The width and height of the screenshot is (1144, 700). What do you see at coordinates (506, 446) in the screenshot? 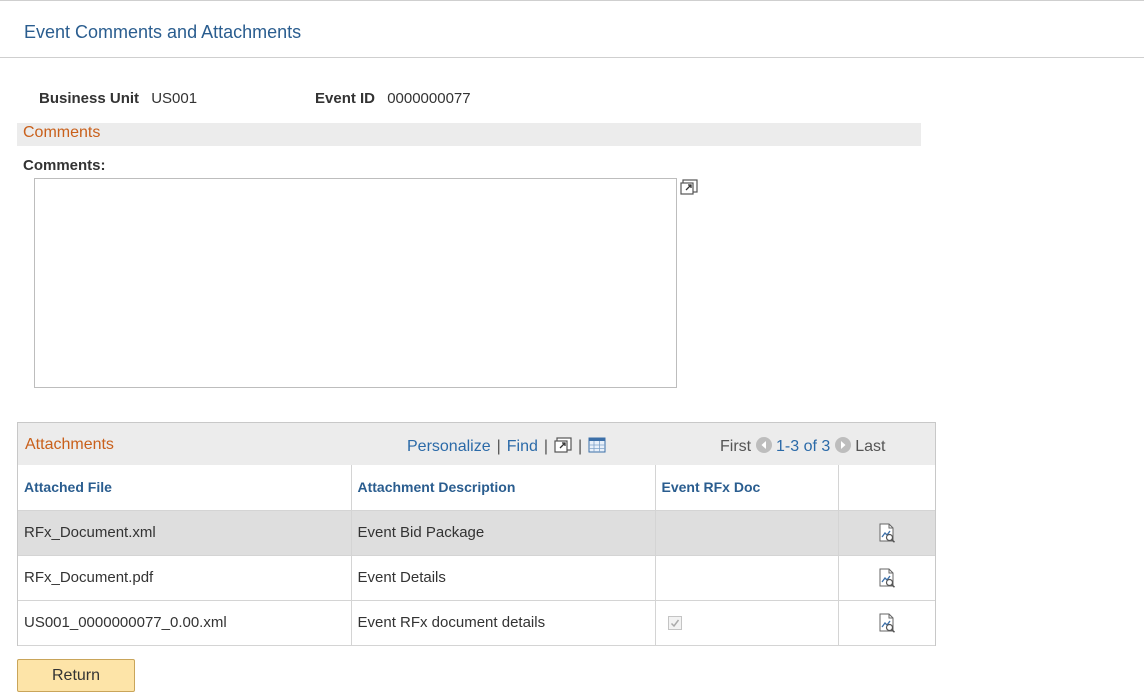
I see `grid-toolbar: Personalize | Find | |` at bounding box center [506, 446].